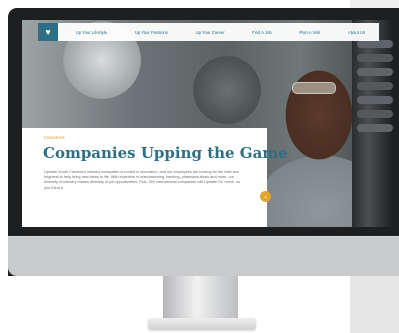  What do you see at coordinates (203, 256) in the screenshot?
I see `monitor-chin` at bounding box center [203, 256].